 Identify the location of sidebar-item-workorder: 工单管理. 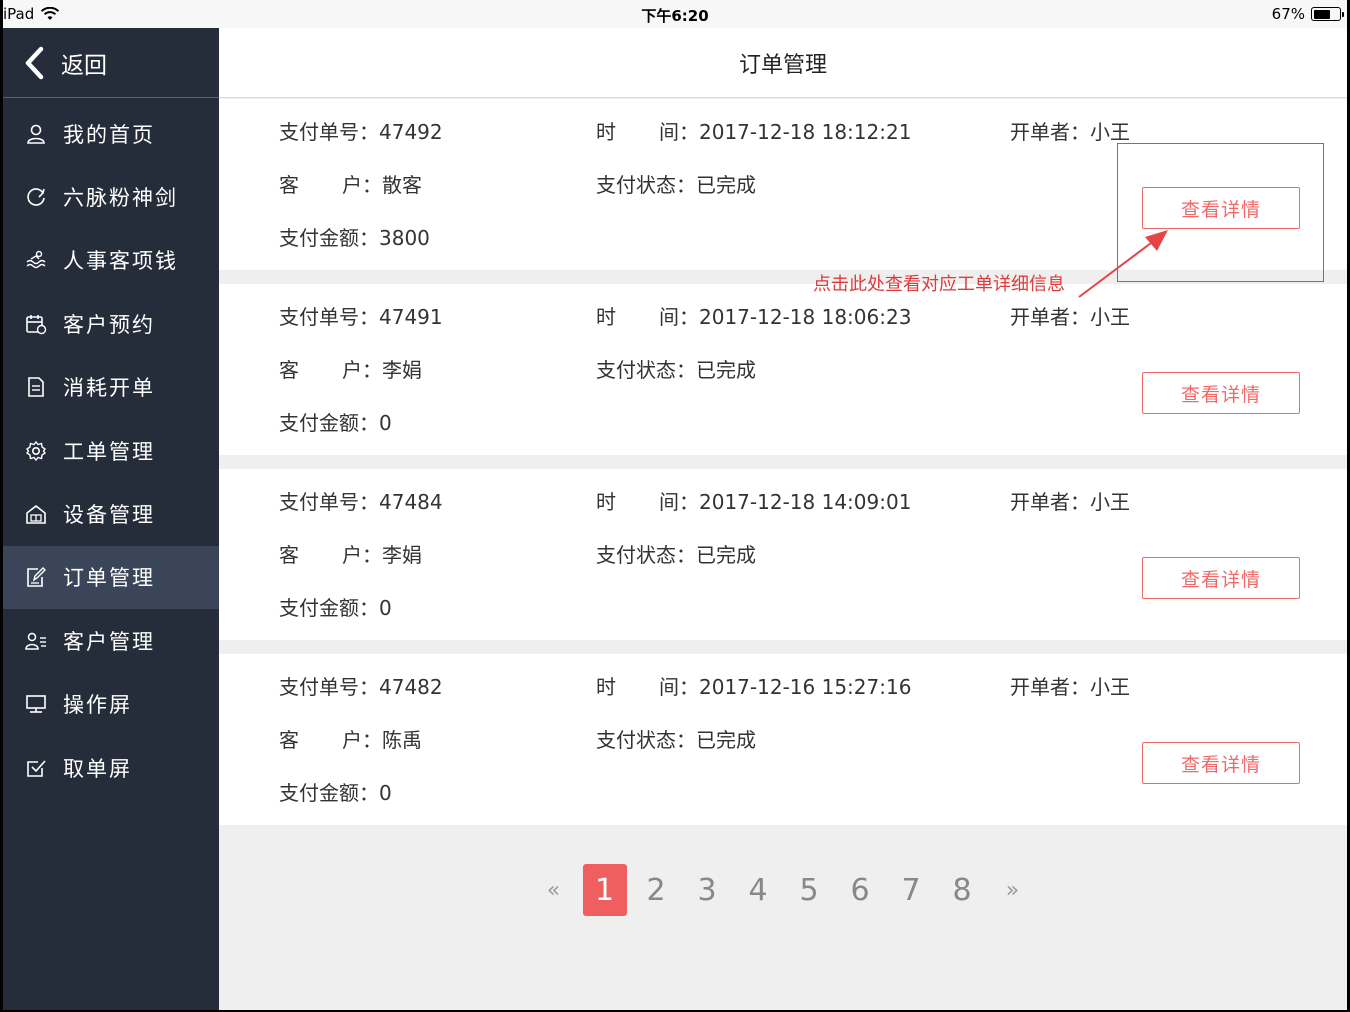
(111, 450).